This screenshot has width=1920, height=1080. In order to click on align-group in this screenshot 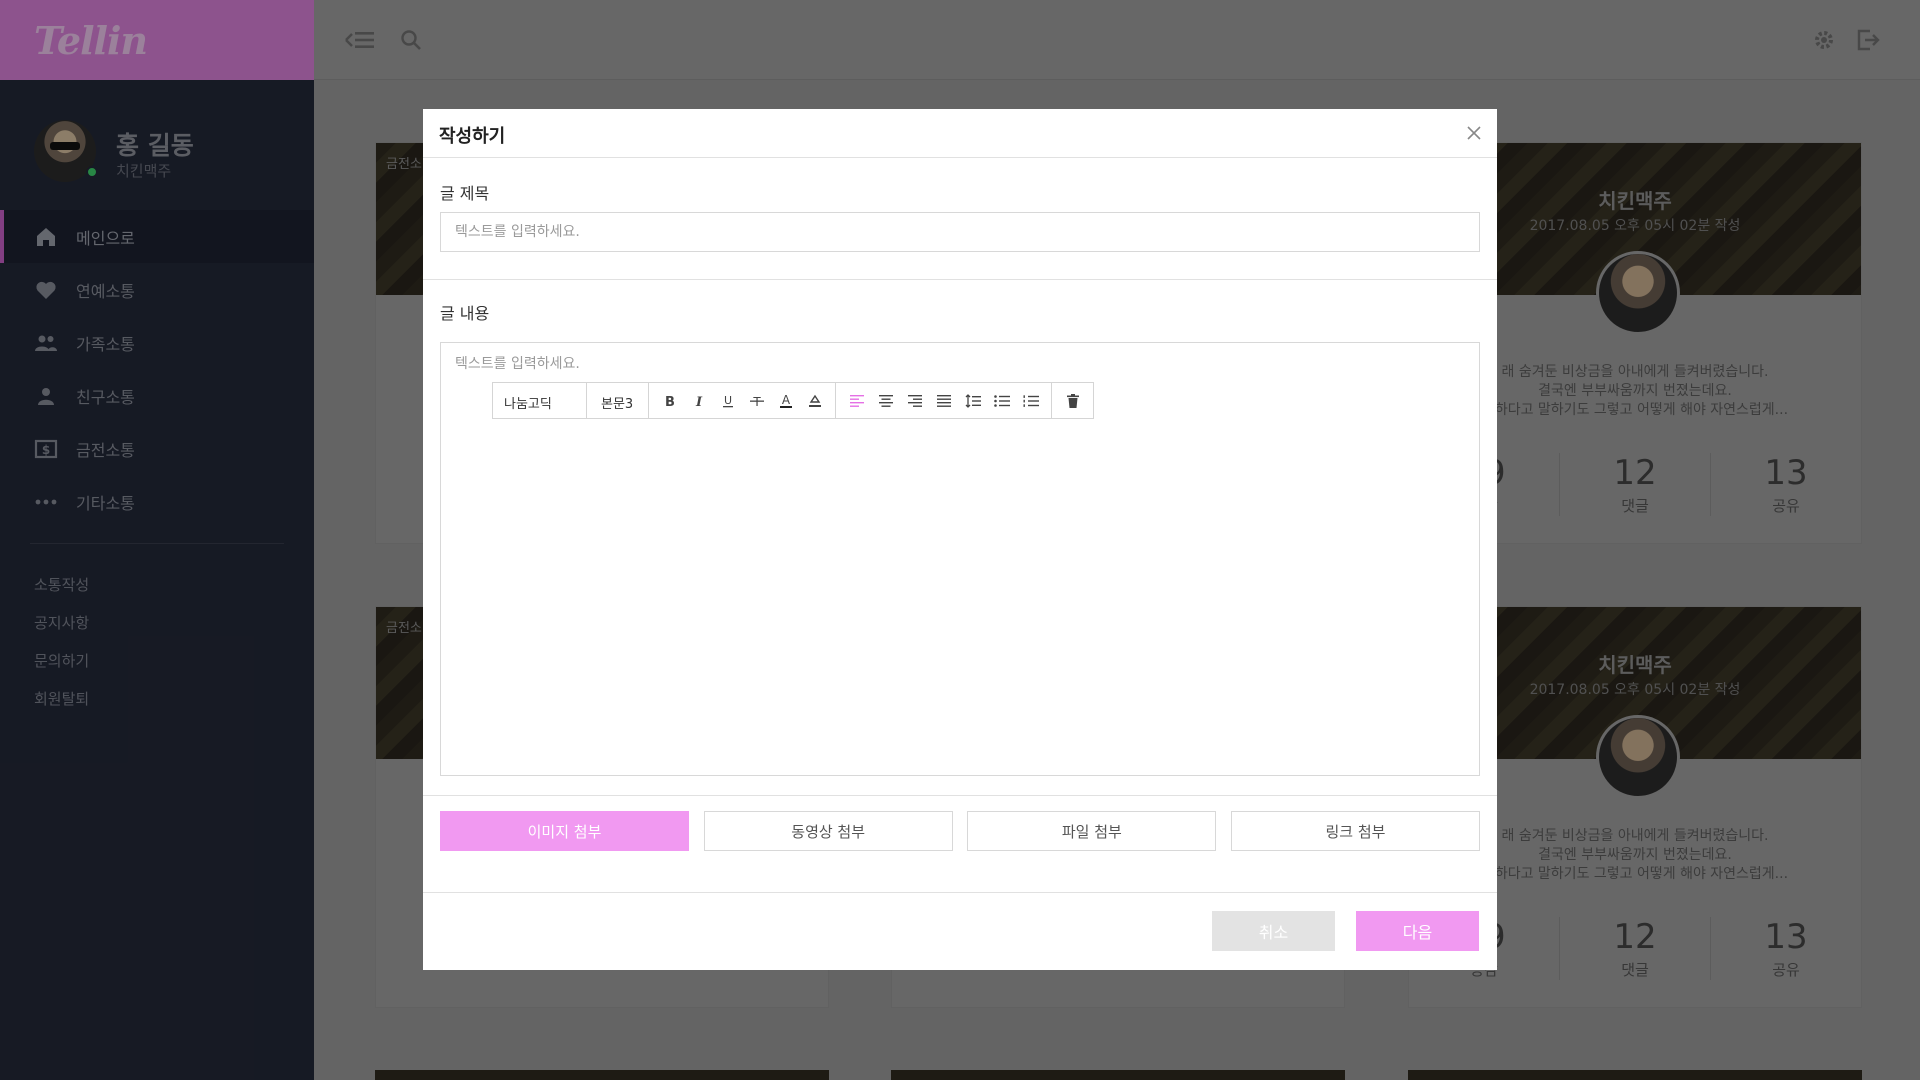, I will do `click(944, 400)`.